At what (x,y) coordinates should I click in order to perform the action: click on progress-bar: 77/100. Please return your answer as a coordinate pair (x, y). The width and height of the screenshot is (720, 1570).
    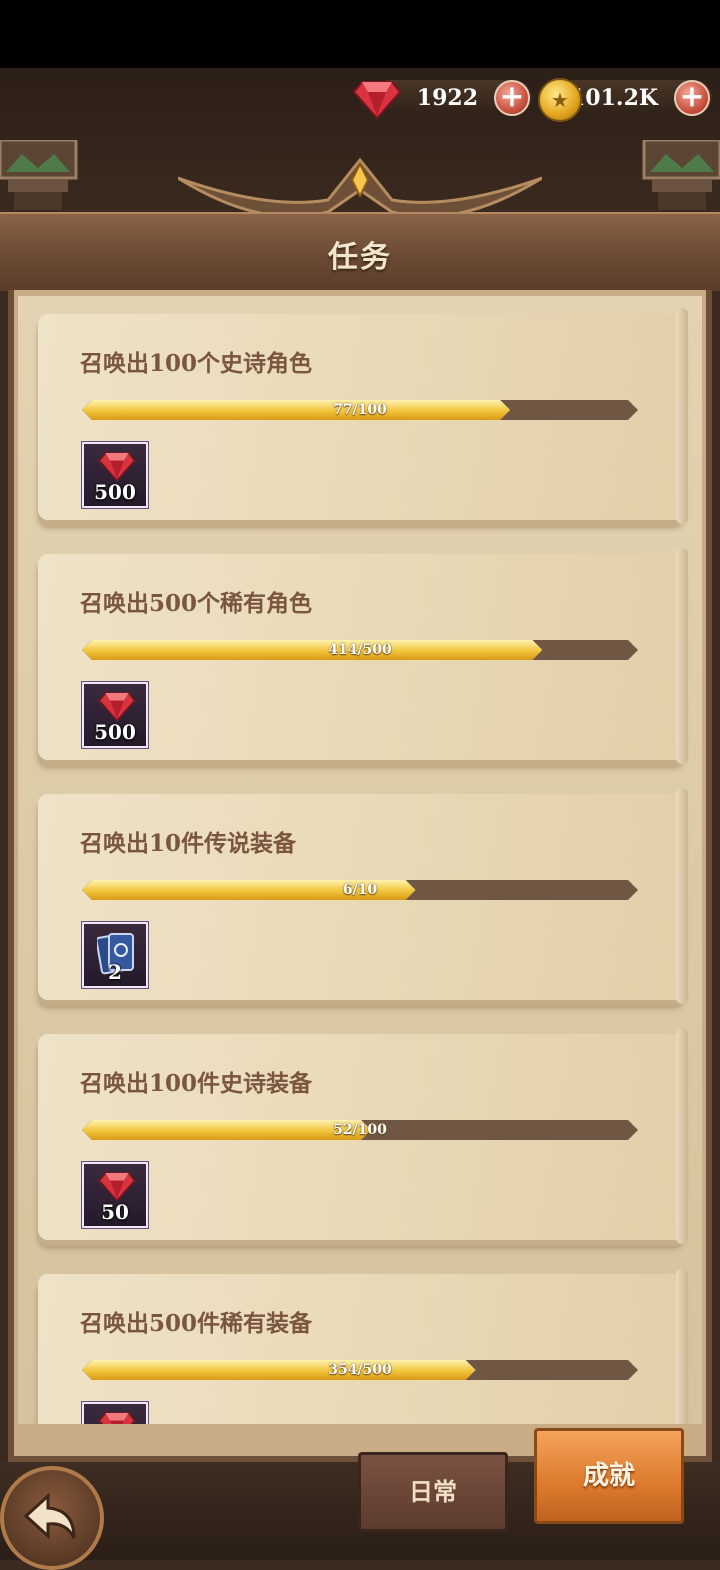
    Looking at the image, I should click on (360, 410).